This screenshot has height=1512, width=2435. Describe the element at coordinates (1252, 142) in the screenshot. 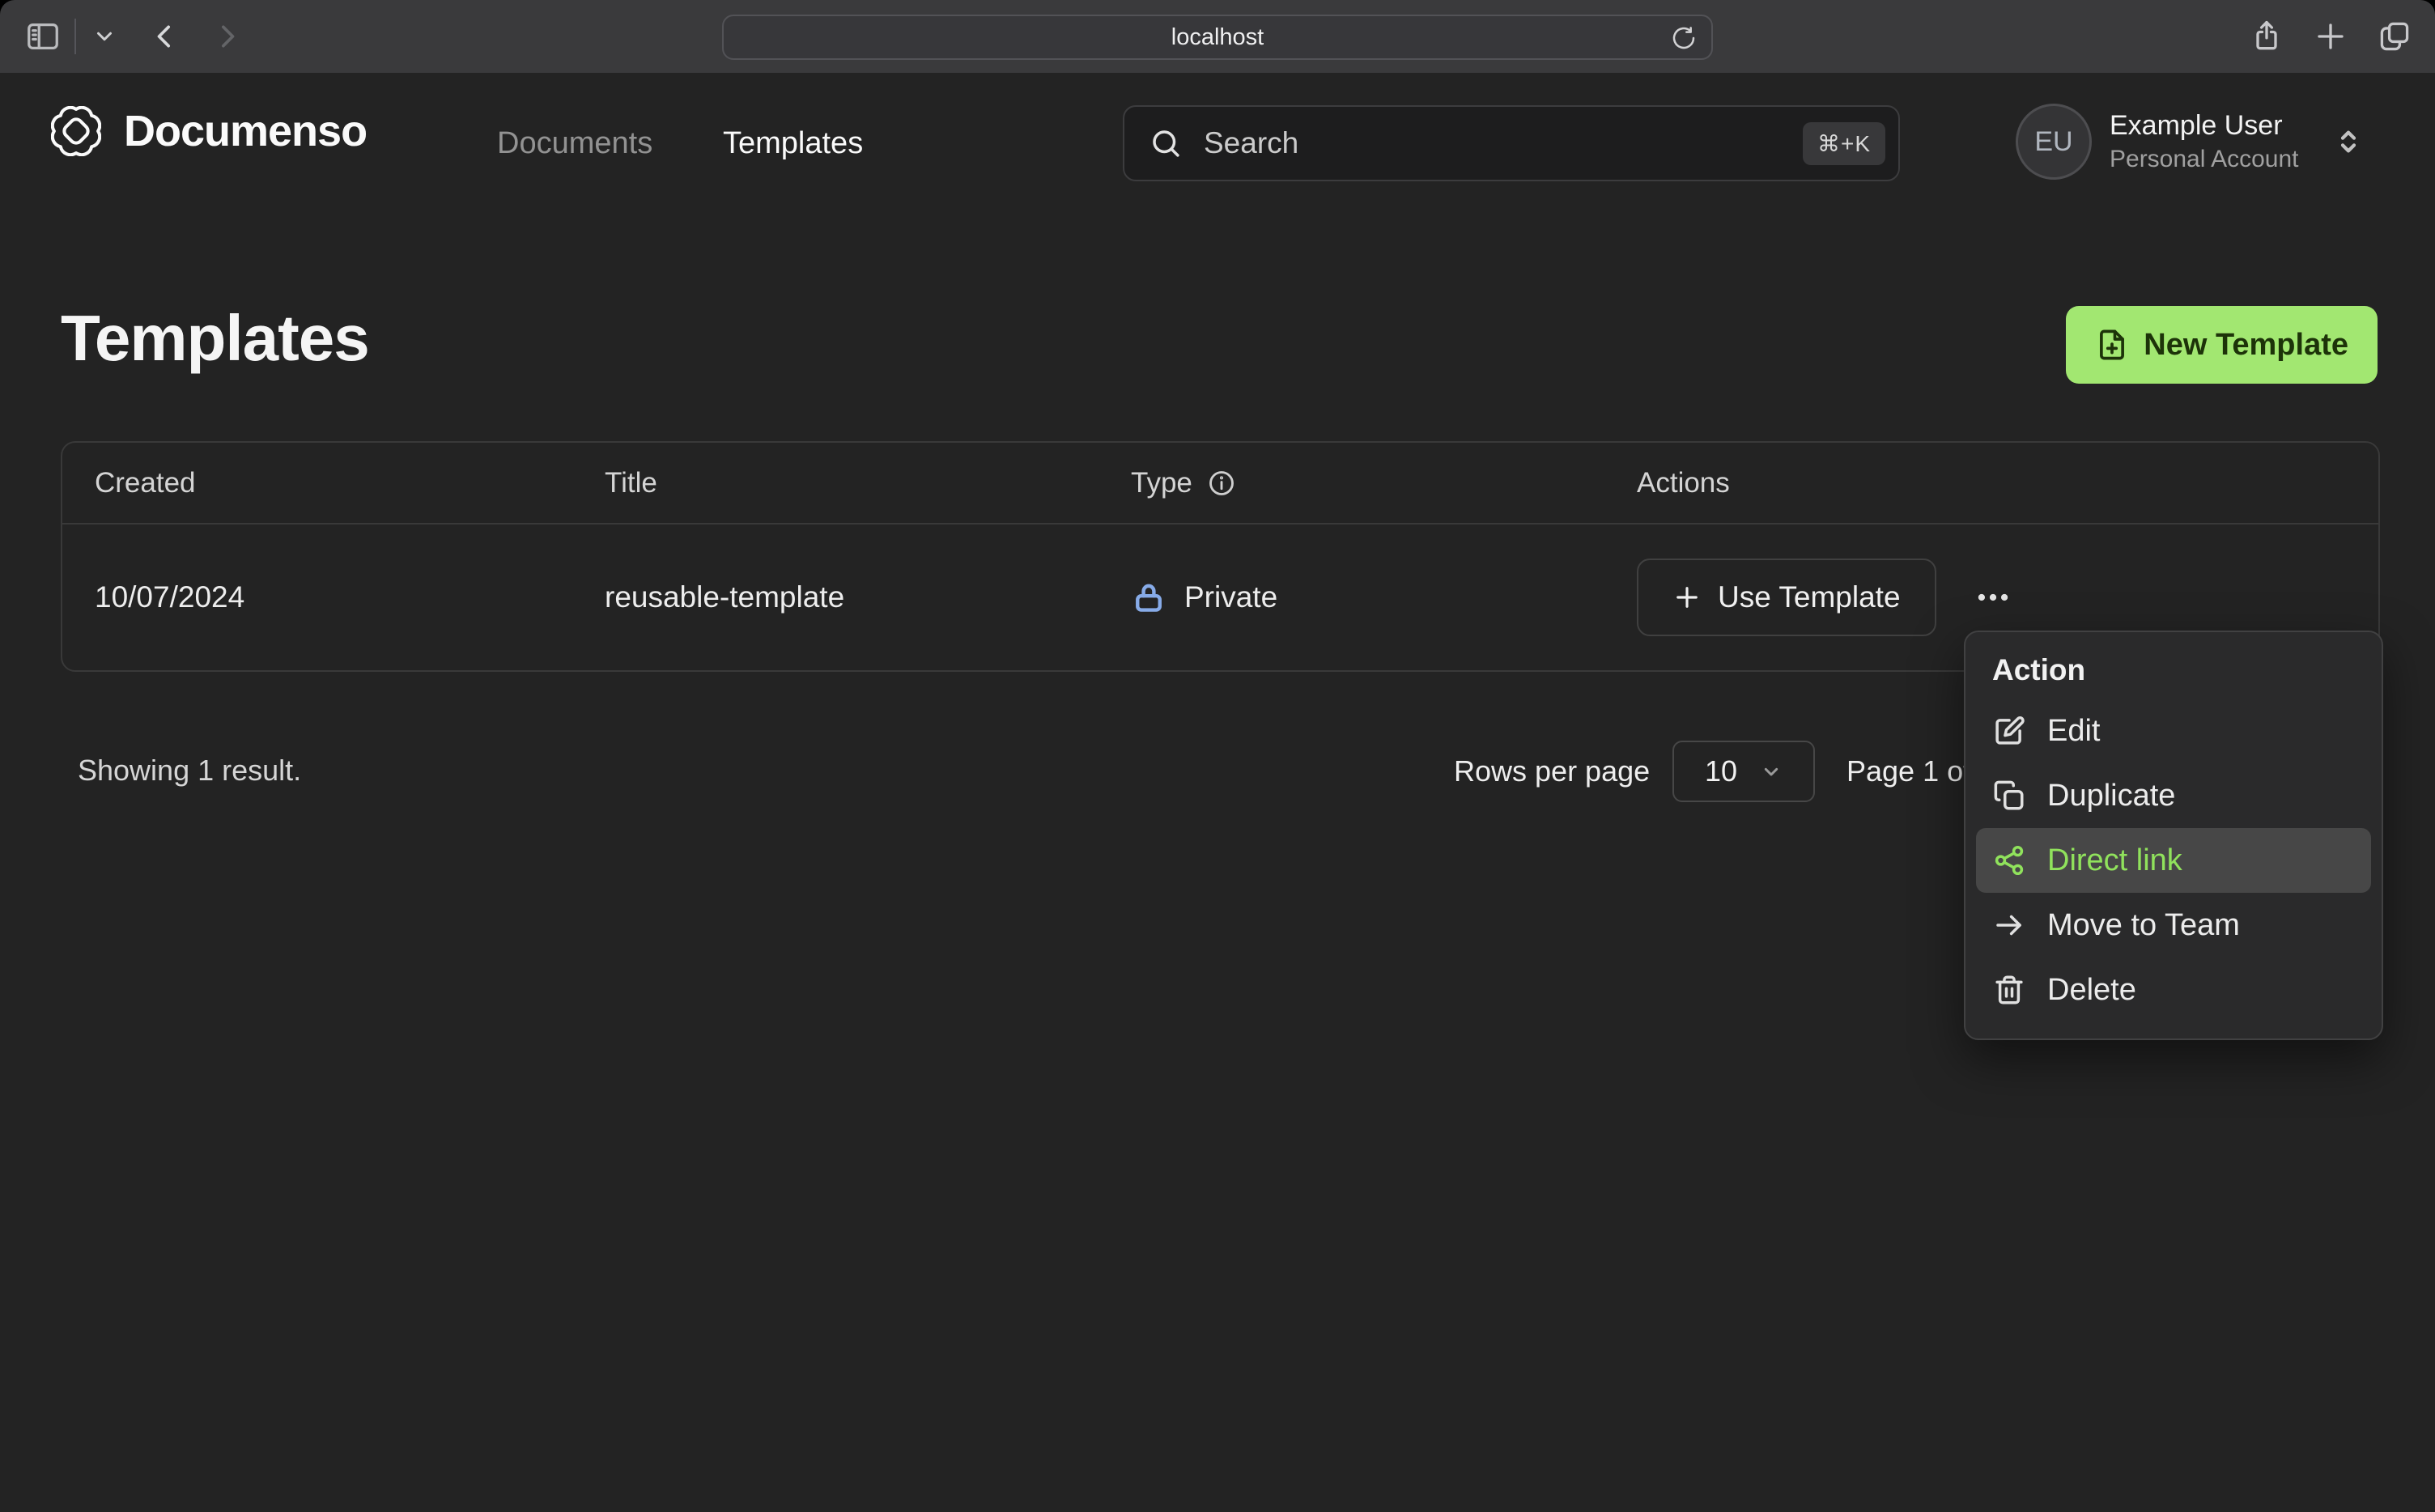

I see `search-placeholder: Search` at that location.